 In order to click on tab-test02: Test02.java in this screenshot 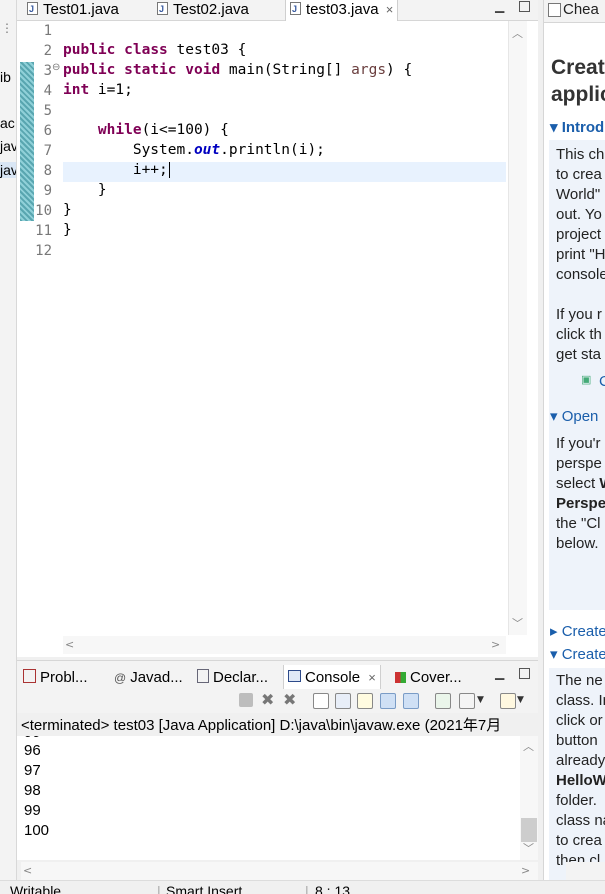, I will do `click(203, 10)`.